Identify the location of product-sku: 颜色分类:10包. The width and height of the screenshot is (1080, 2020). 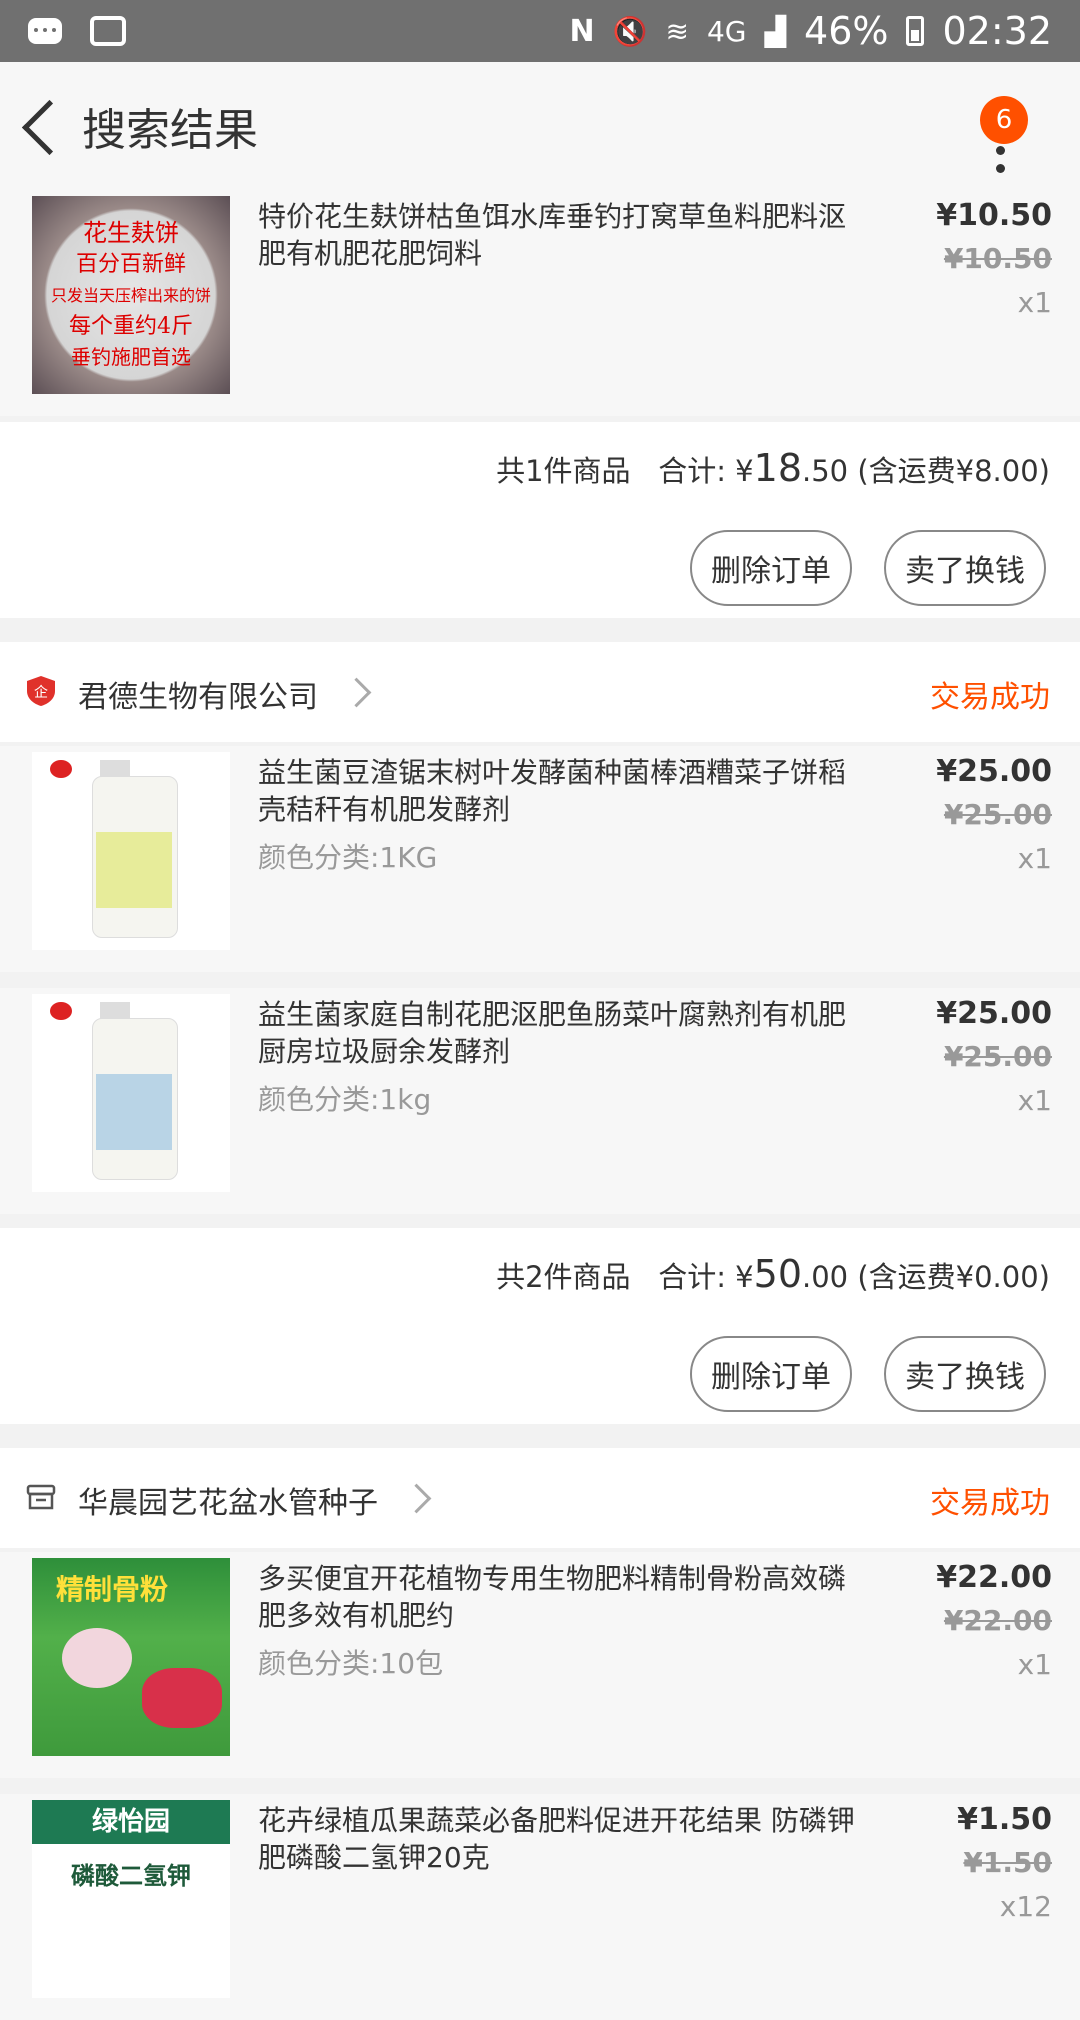
(351, 1663).